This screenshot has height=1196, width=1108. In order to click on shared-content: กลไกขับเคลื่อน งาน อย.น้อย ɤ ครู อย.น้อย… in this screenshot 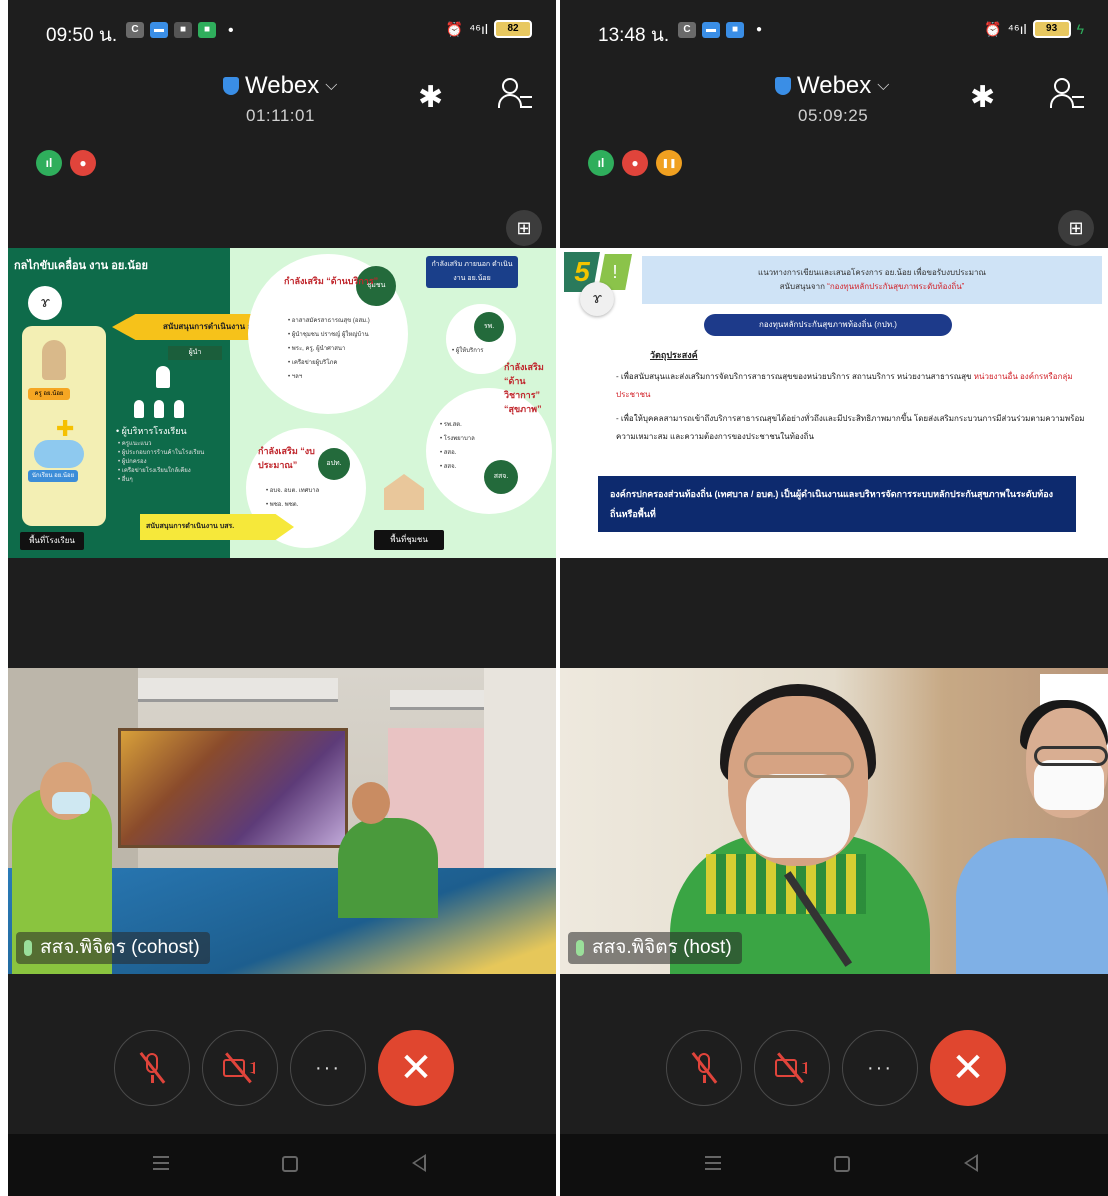, I will do `click(282, 403)`.